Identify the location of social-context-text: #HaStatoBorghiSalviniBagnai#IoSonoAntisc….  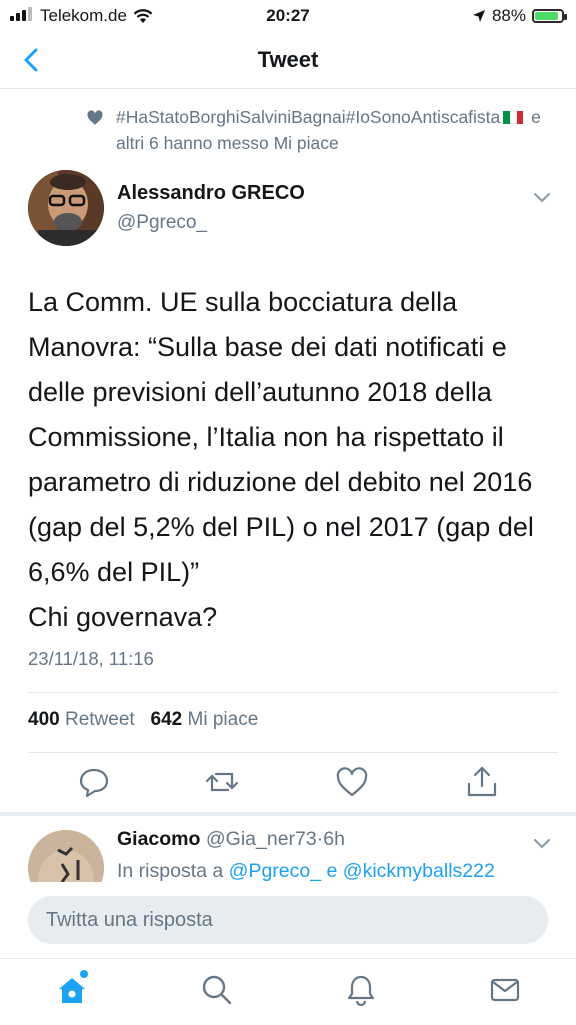
(336, 130).